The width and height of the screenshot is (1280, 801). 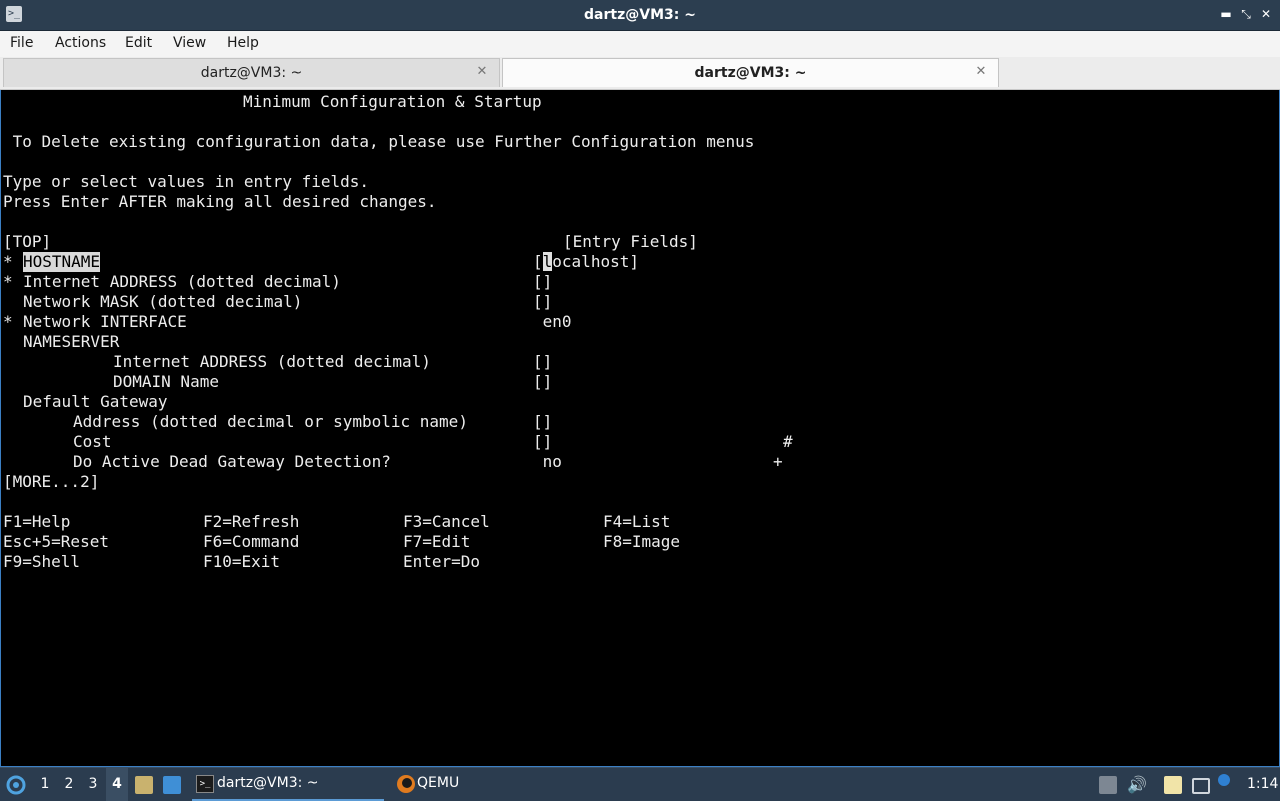 I want to click on screen-title: Minimum Configuration & Startup, so click(x=392, y=101).